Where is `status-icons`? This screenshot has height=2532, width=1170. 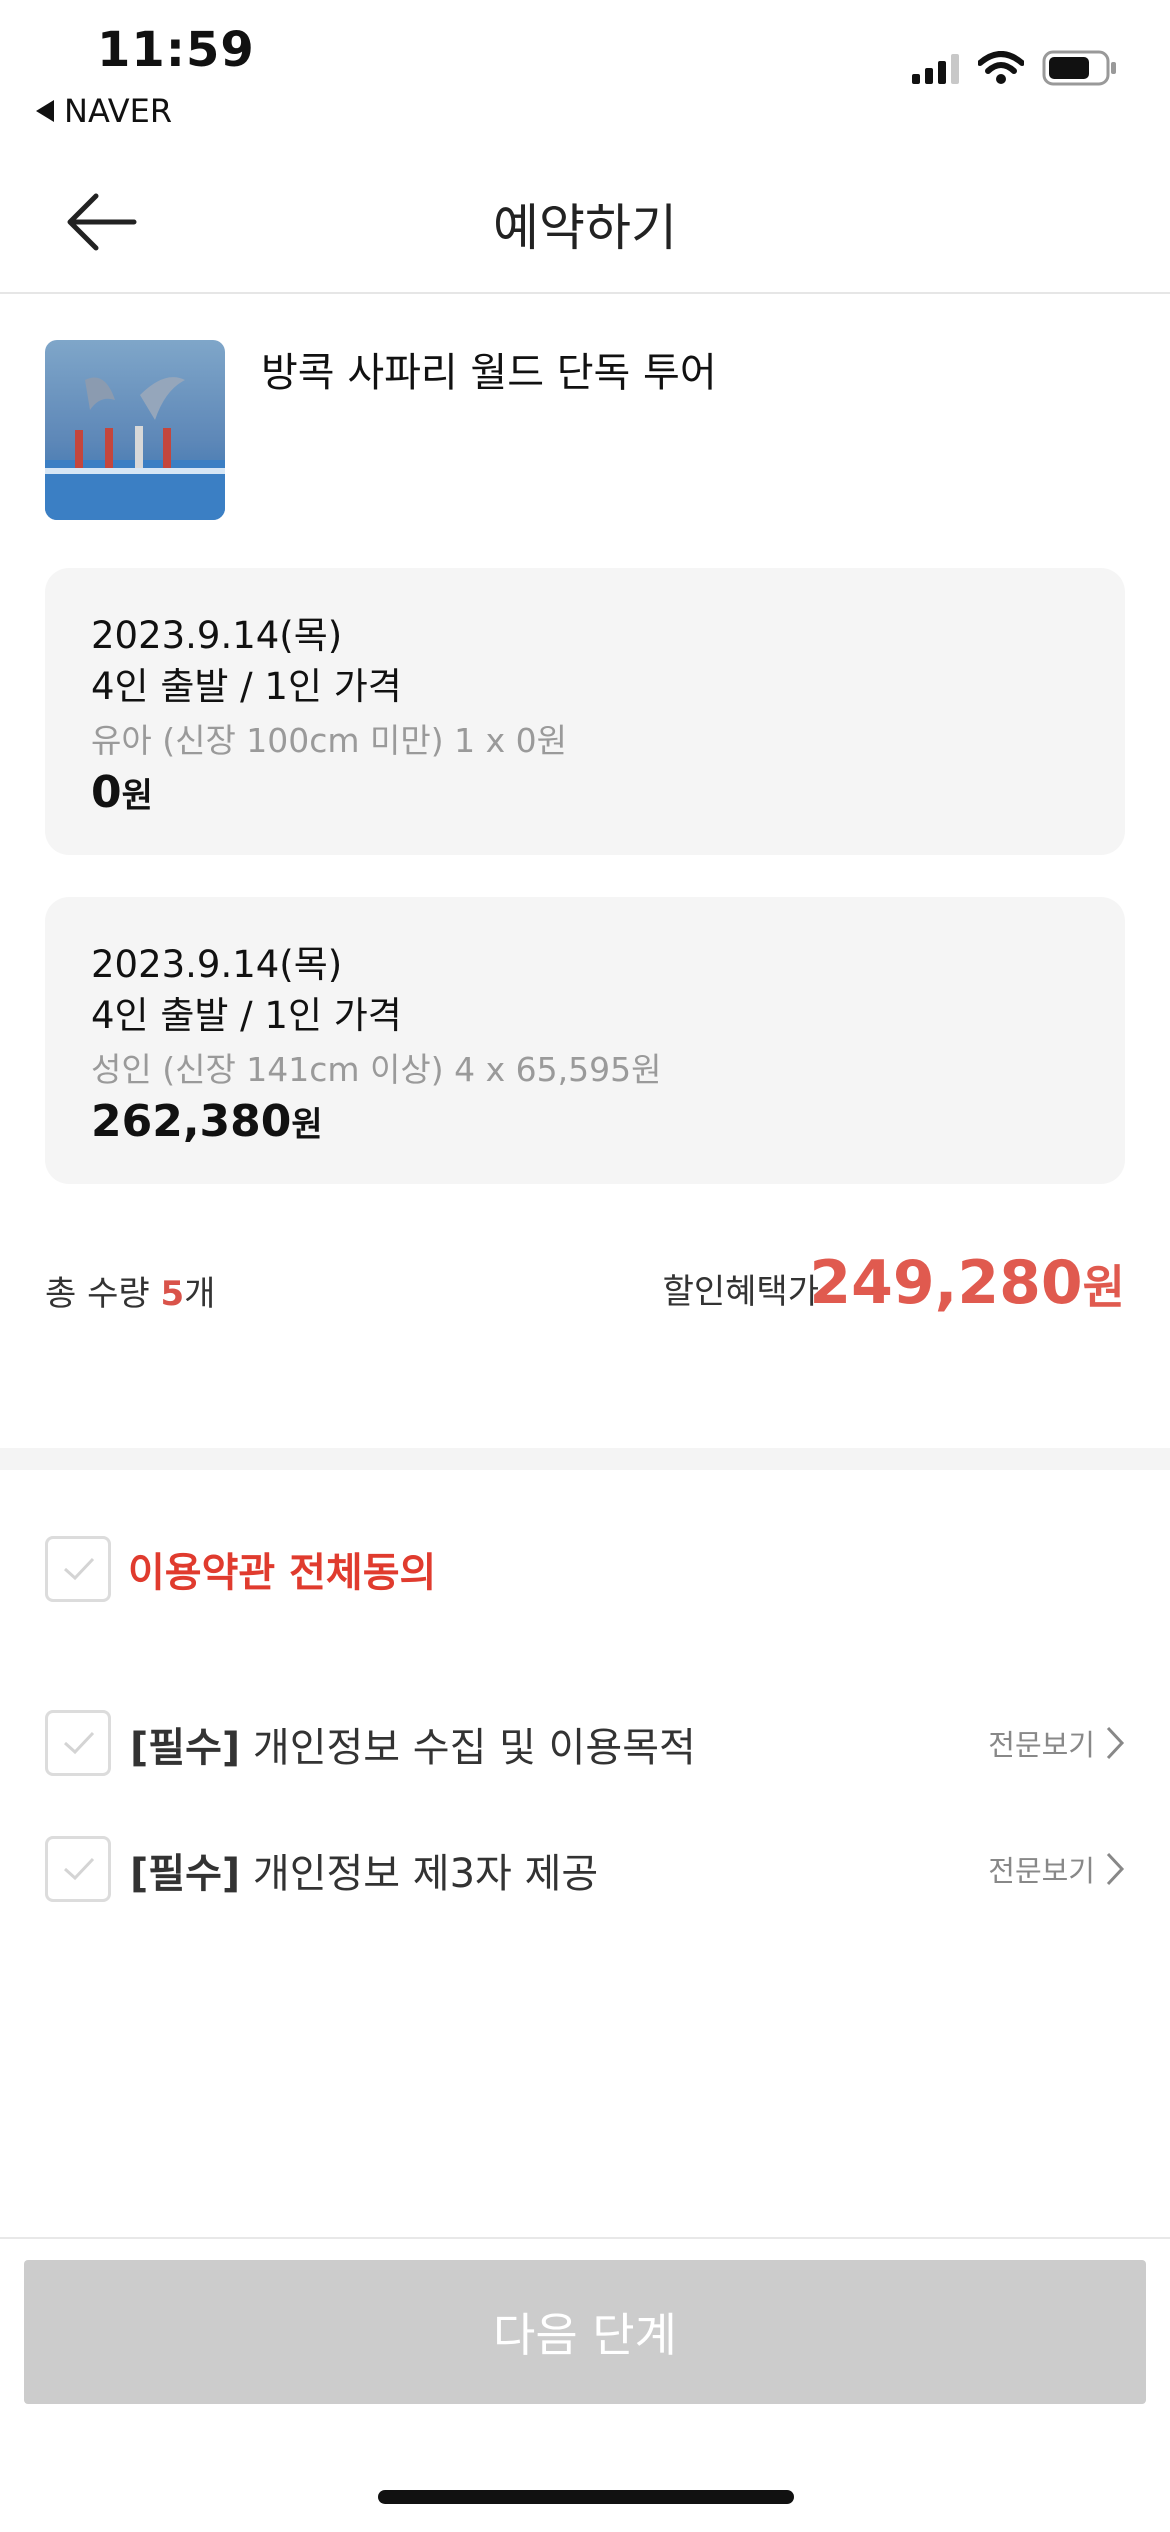
status-icons is located at coordinates (1015, 68).